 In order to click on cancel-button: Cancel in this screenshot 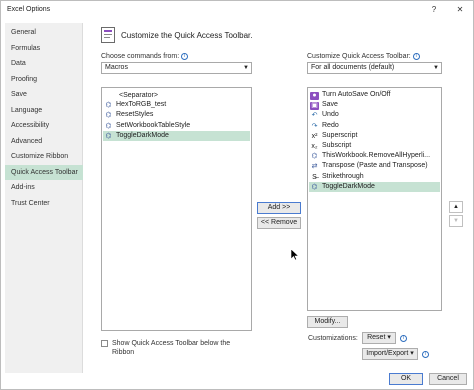, I will do `click(448, 379)`.